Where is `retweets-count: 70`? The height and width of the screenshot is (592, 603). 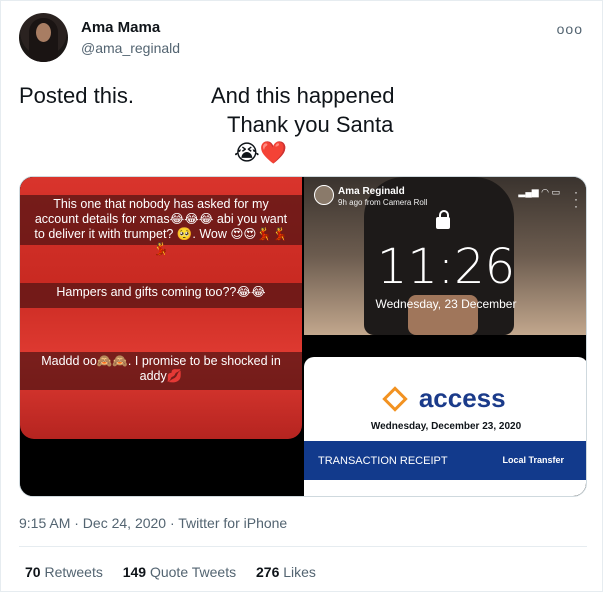 retweets-count: 70 is located at coordinates (33, 572).